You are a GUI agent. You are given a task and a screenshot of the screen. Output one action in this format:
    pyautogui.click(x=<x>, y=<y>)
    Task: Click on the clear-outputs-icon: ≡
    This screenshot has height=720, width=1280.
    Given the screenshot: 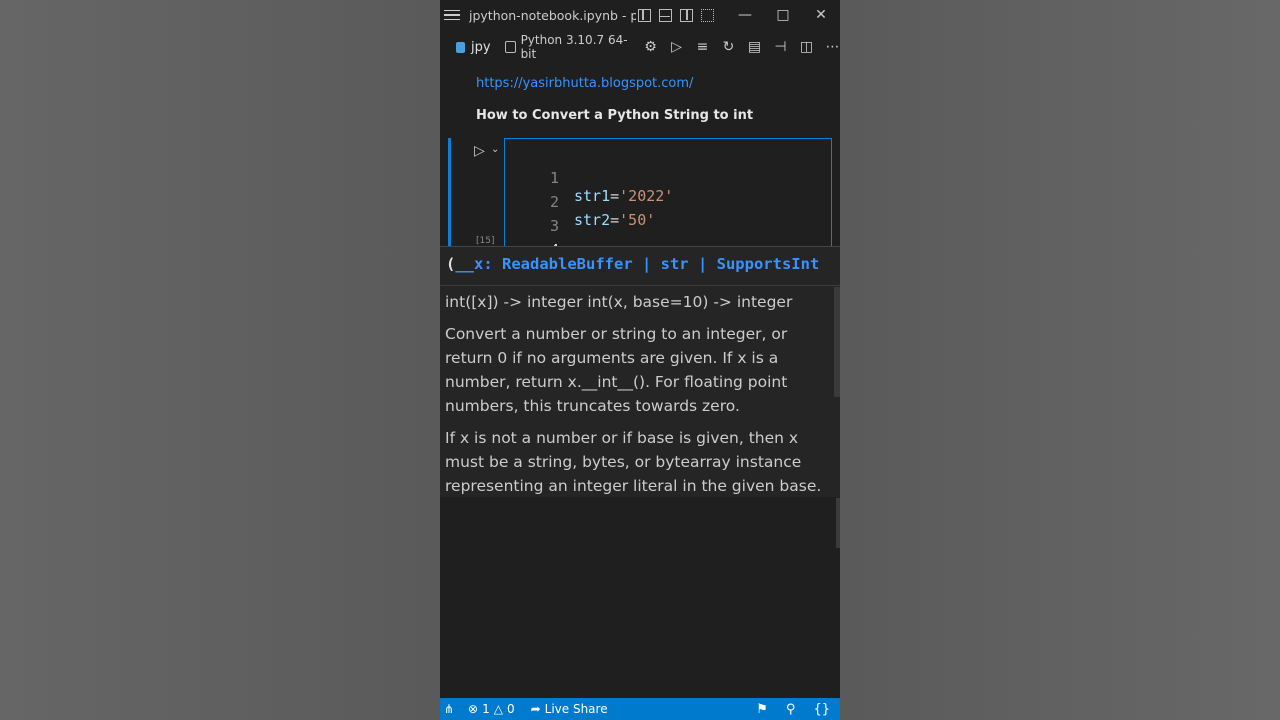 What is the action you would take?
    pyautogui.click(x=702, y=47)
    